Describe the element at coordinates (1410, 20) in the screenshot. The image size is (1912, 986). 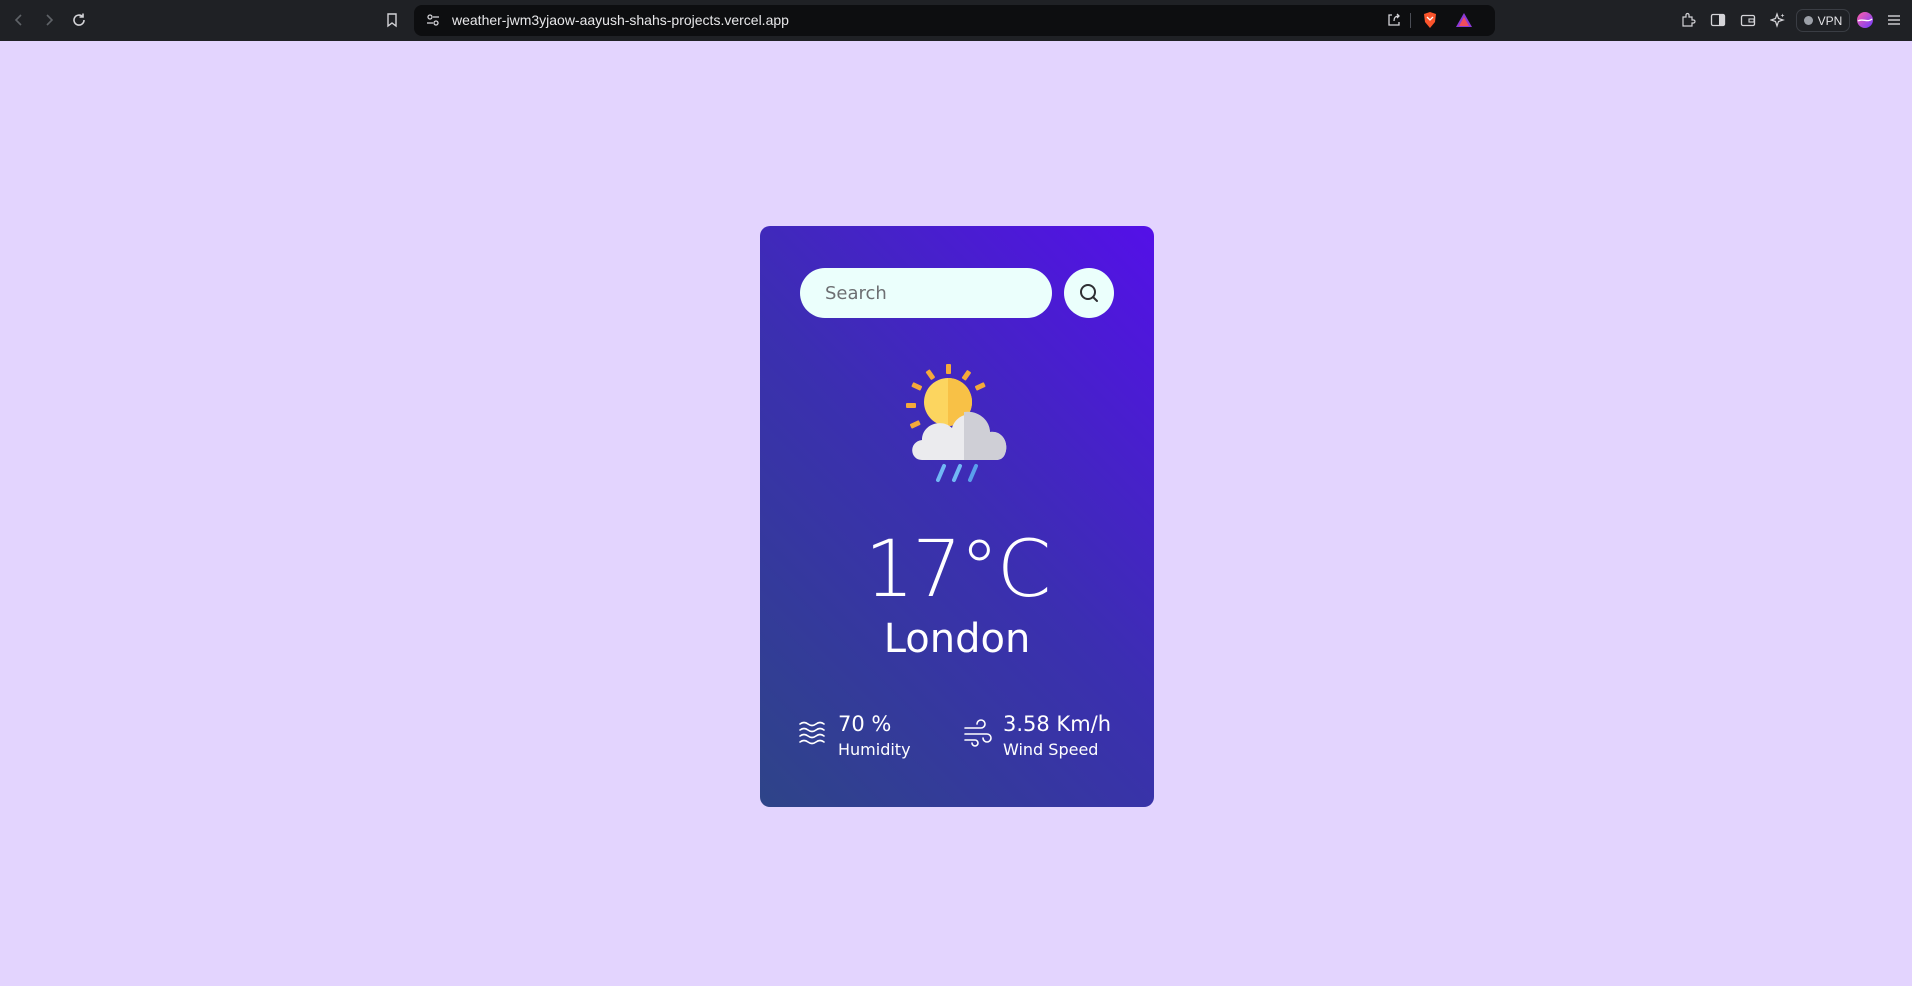
I see `divider` at that location.